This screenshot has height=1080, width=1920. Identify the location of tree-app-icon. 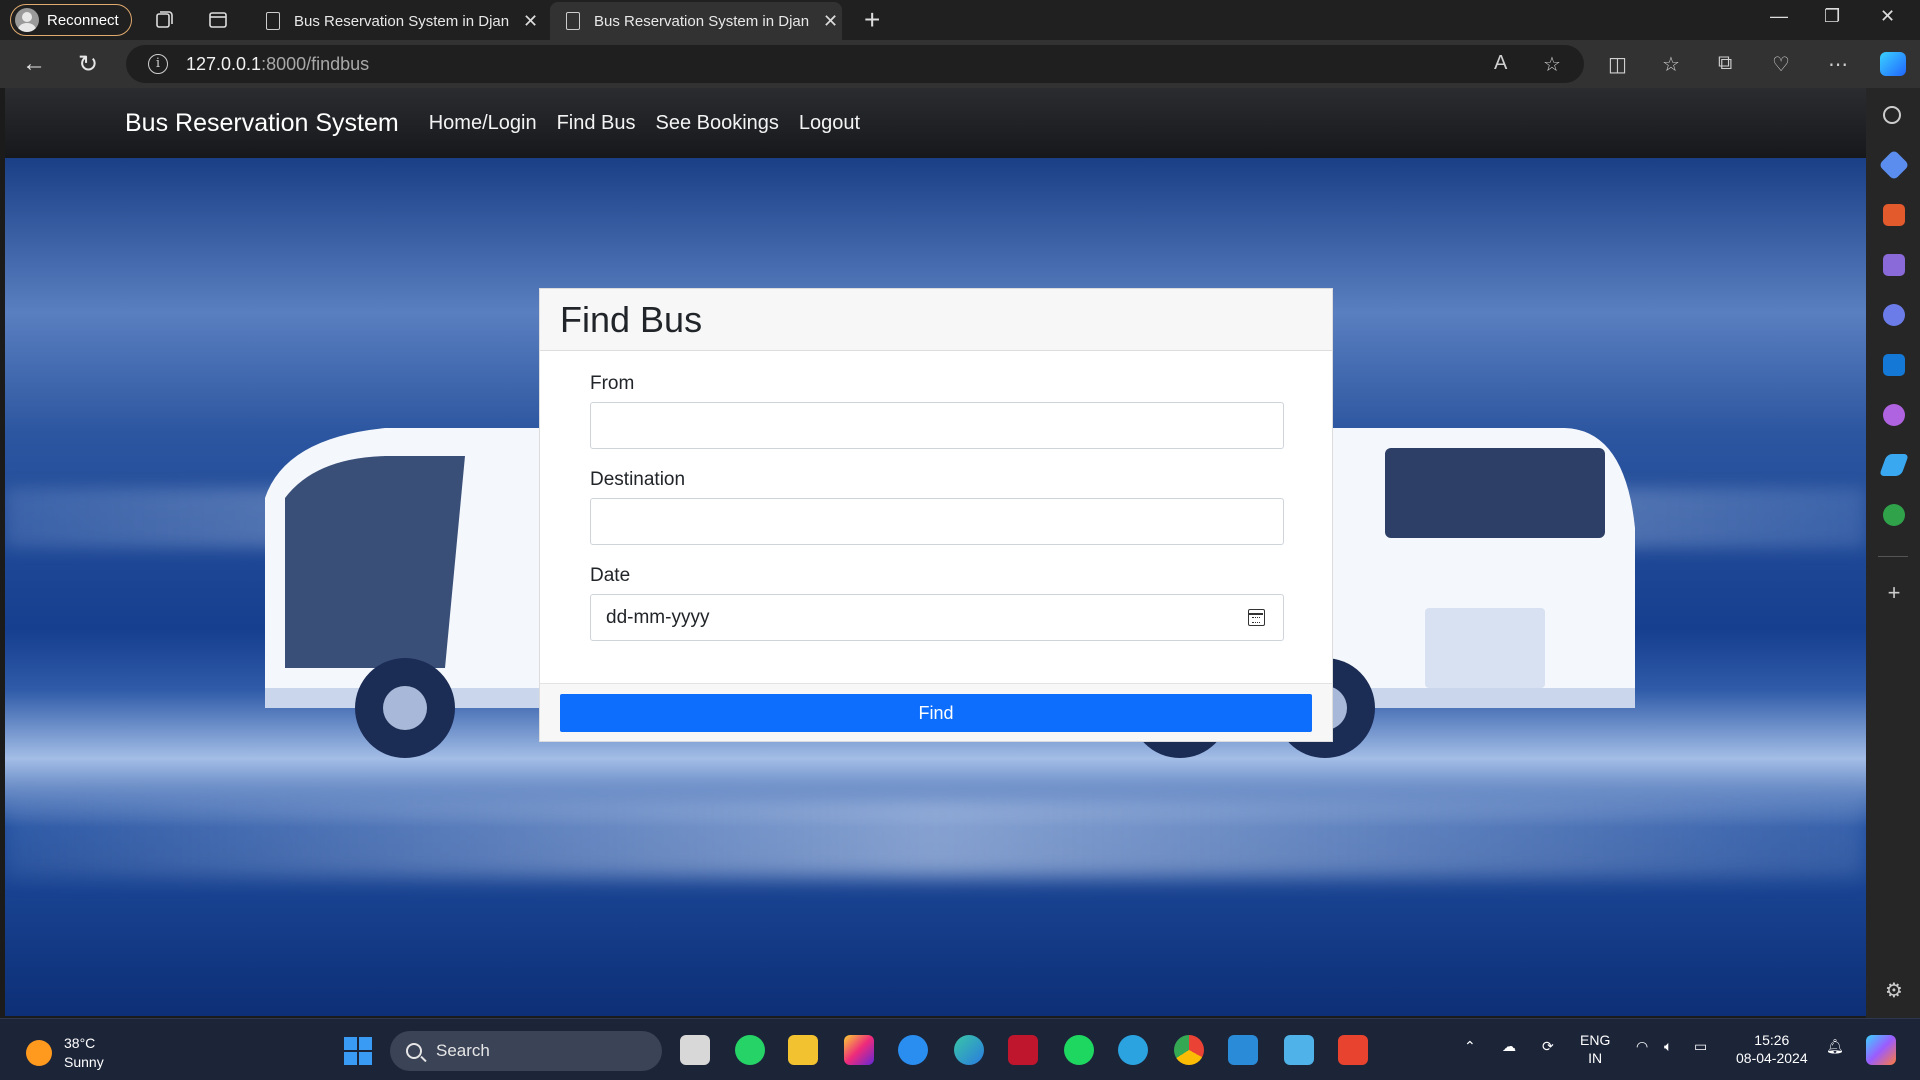
(1894, 515).